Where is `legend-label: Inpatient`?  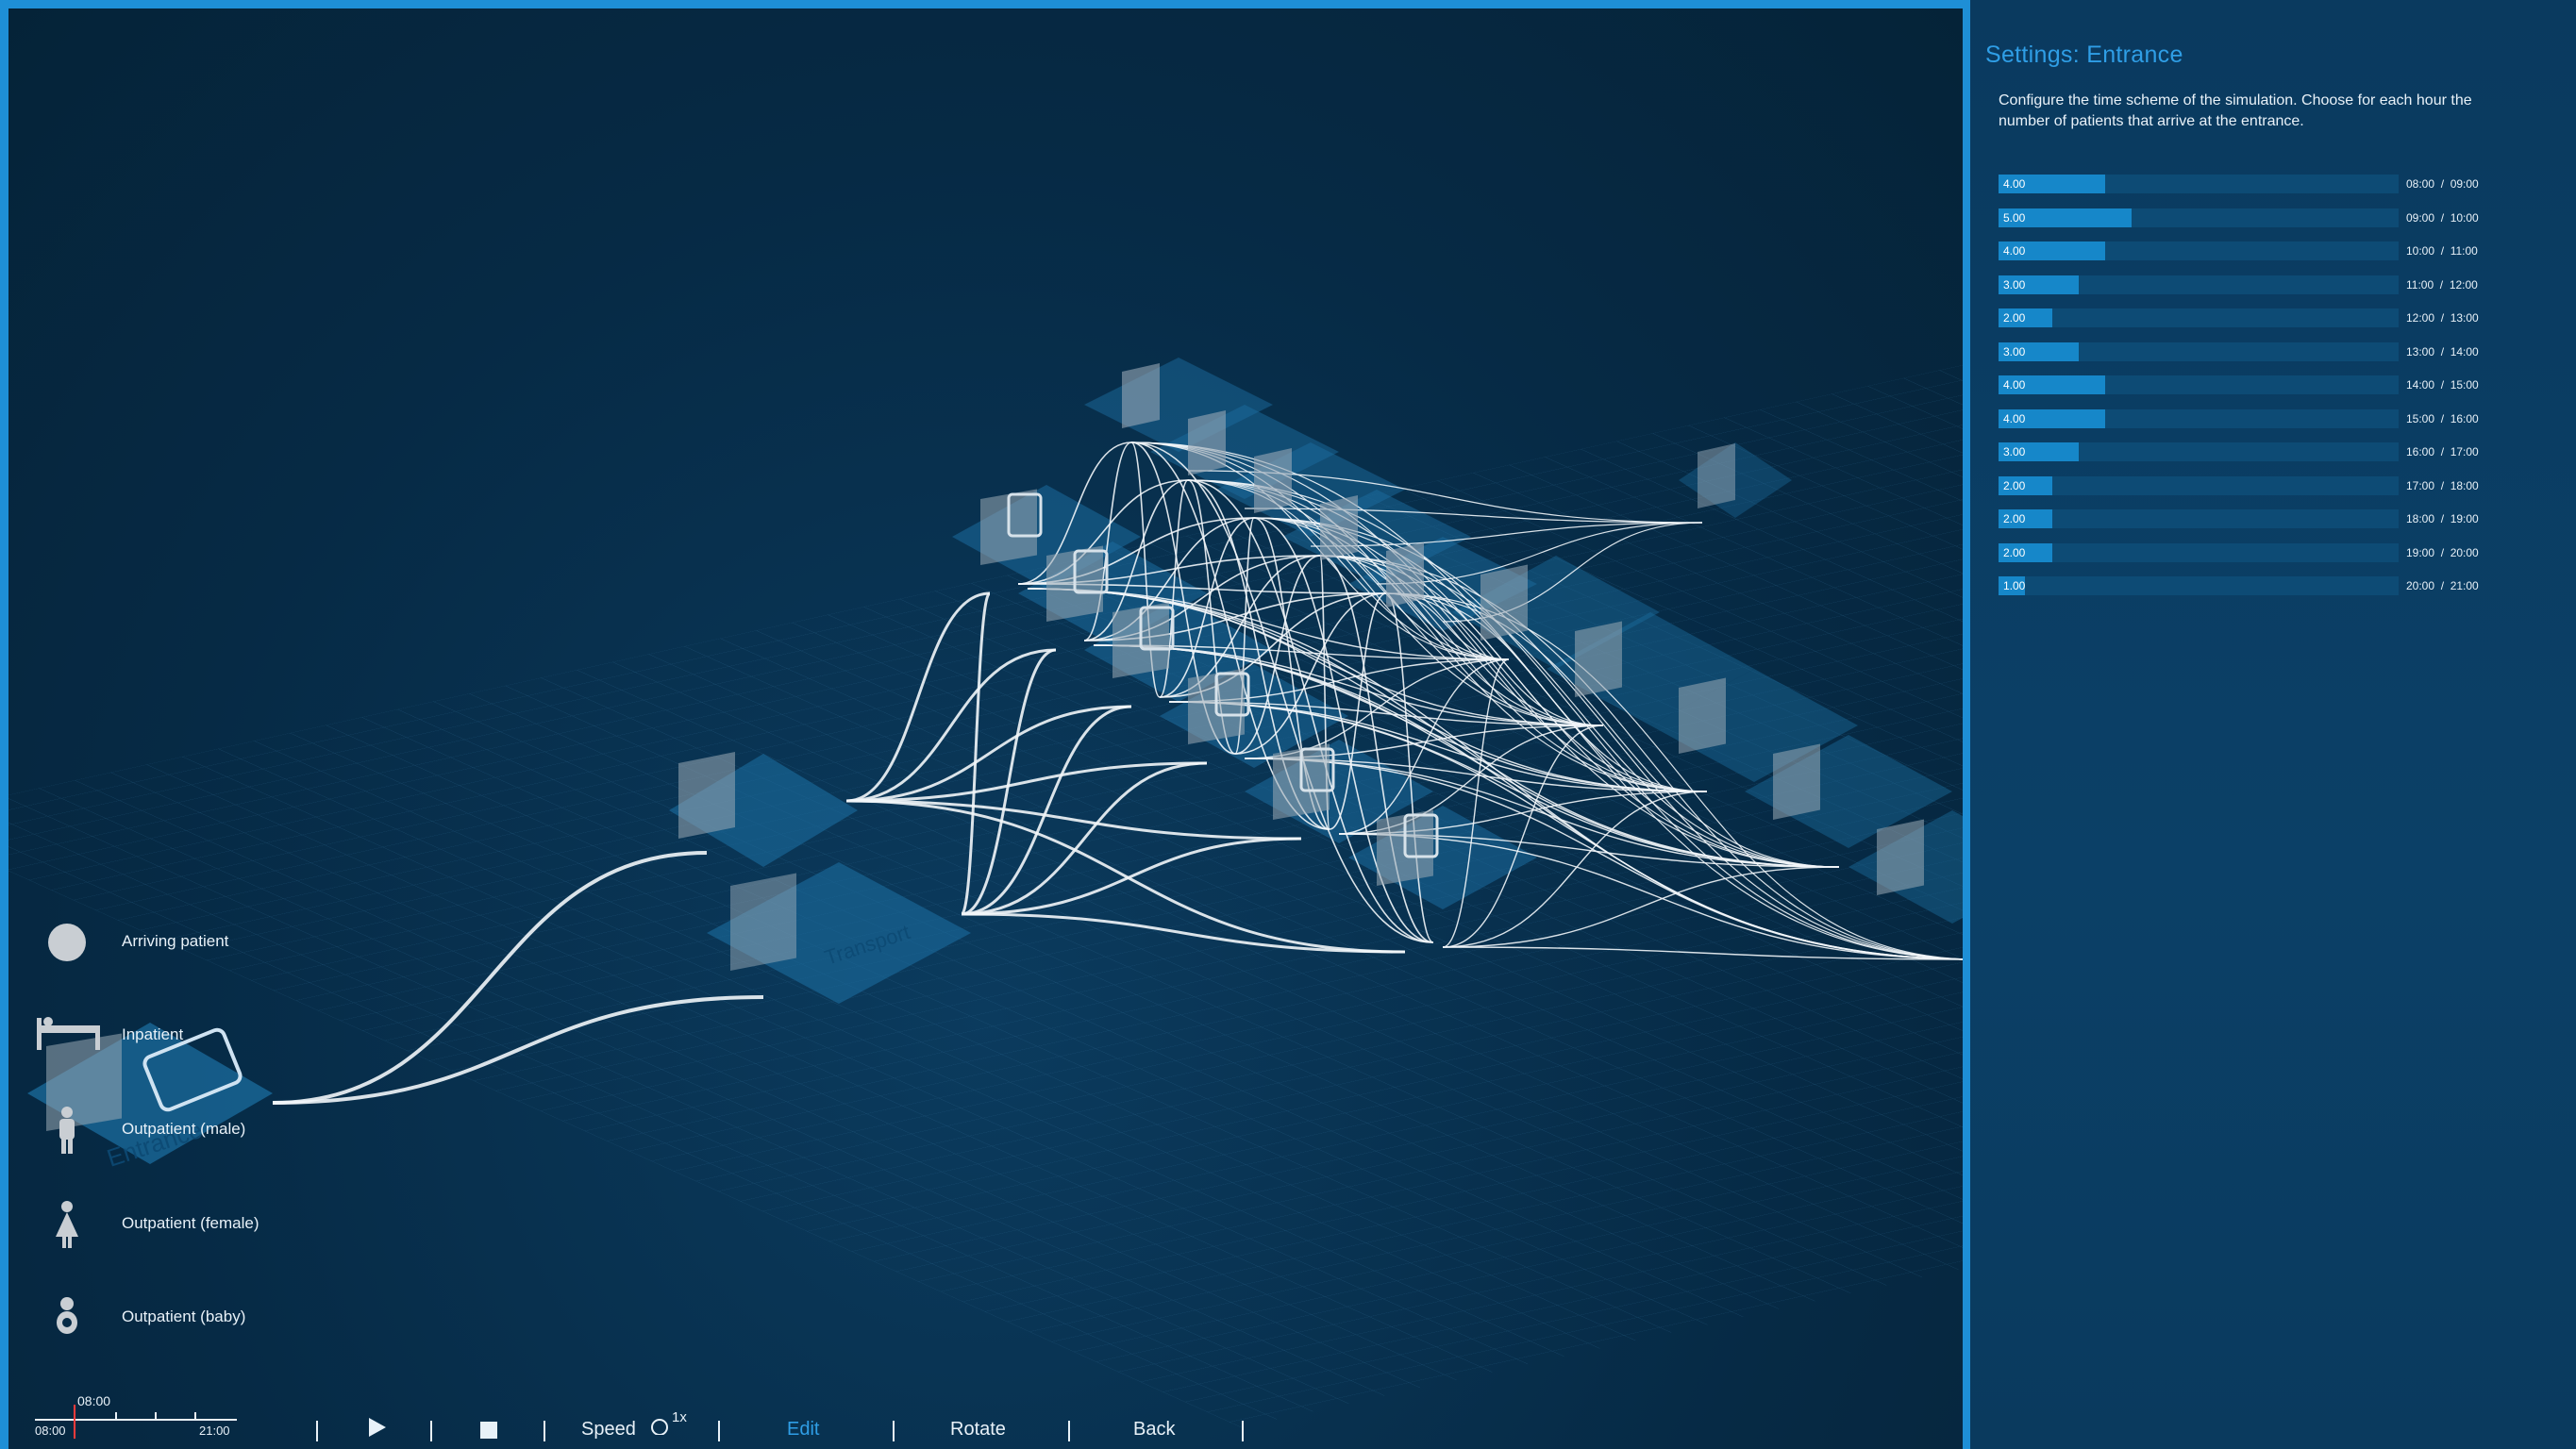 legend-label: Inpatient is located at coordinates (153, 1034).